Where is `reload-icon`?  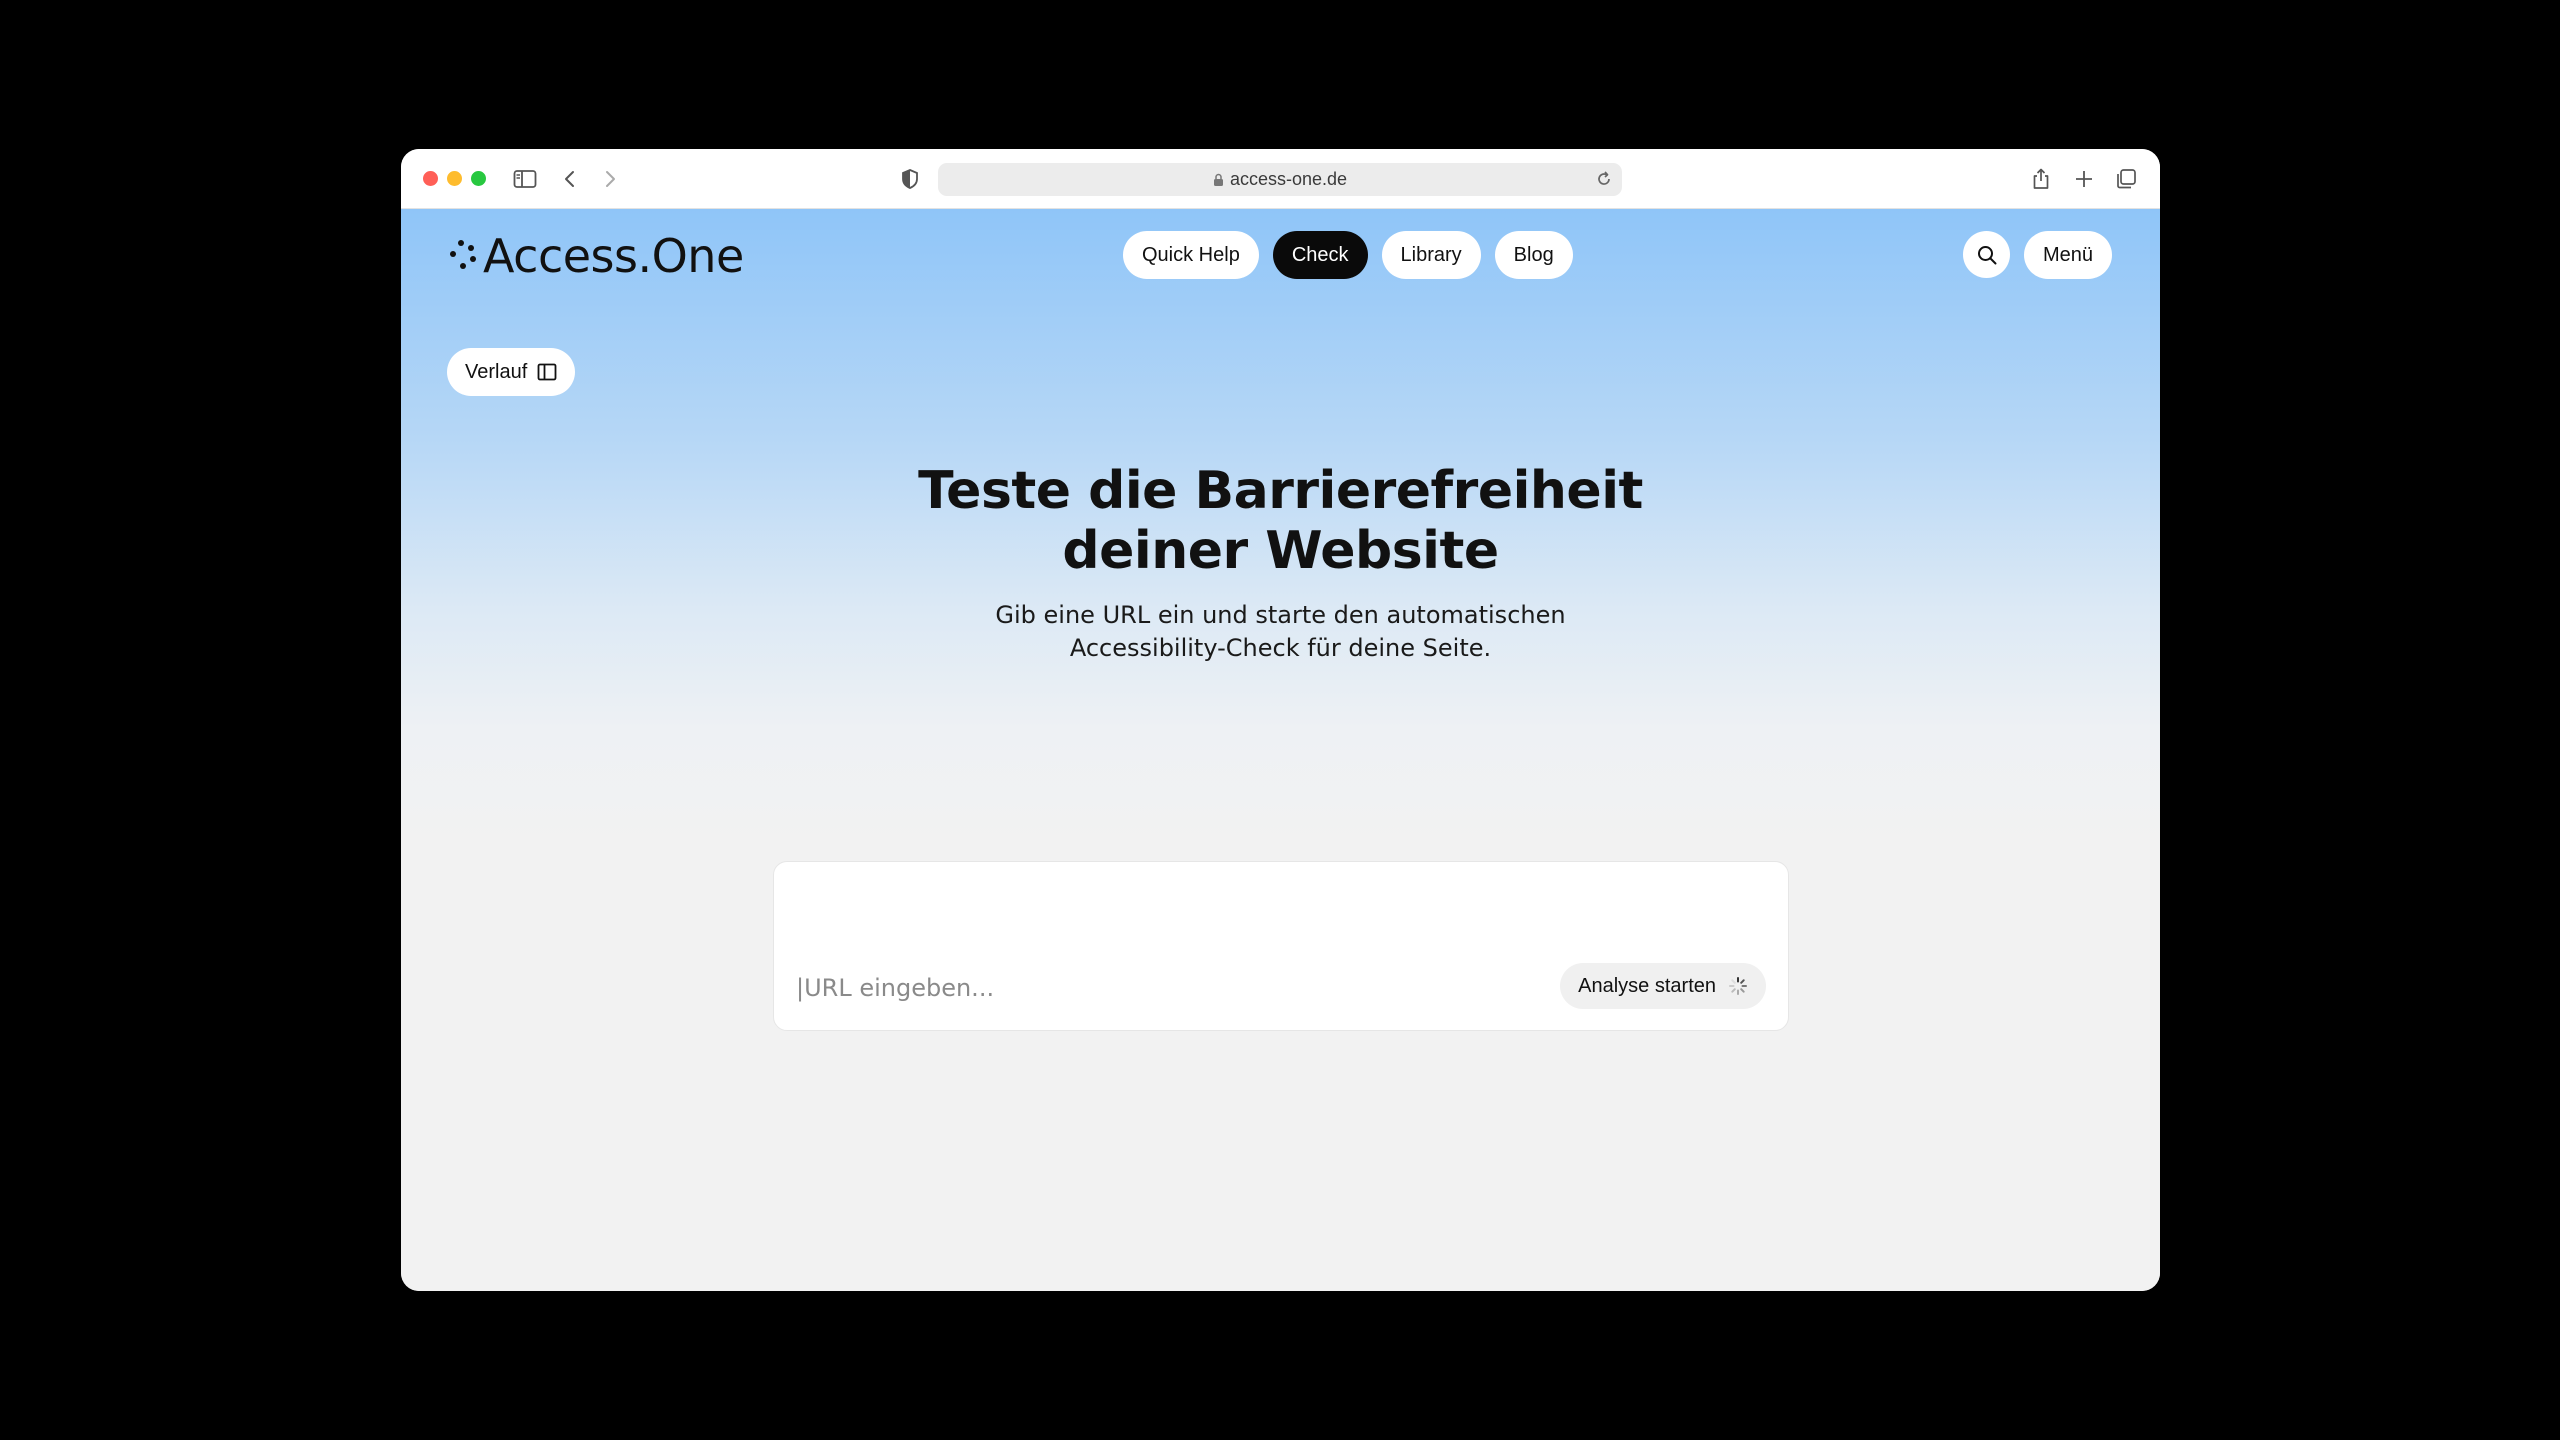
reload-icon is located at coordinates (1604, 181).